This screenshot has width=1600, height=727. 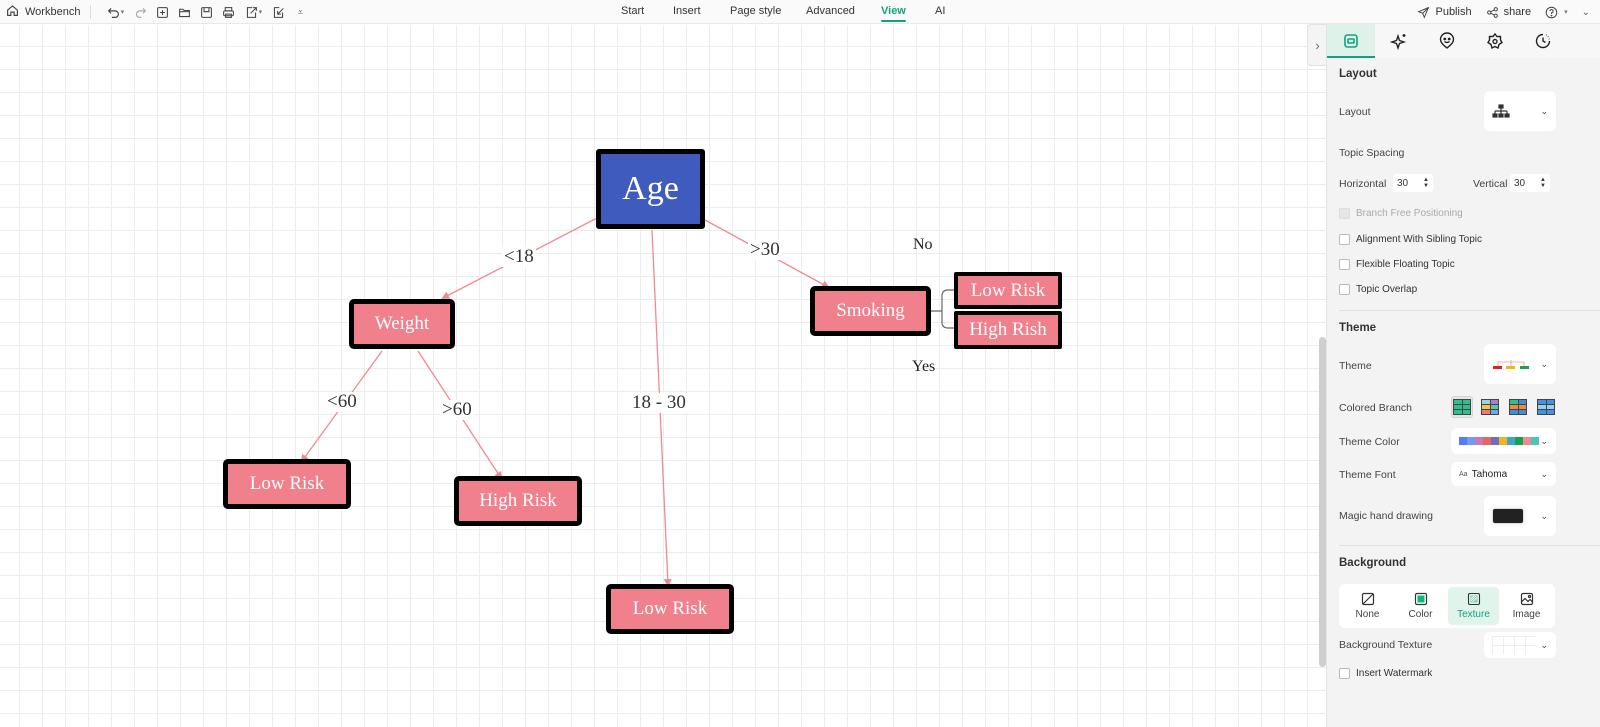 I want to click on checkbox-flexible-floating: Flexible Floating Topic, so click(x=1397, y=264).